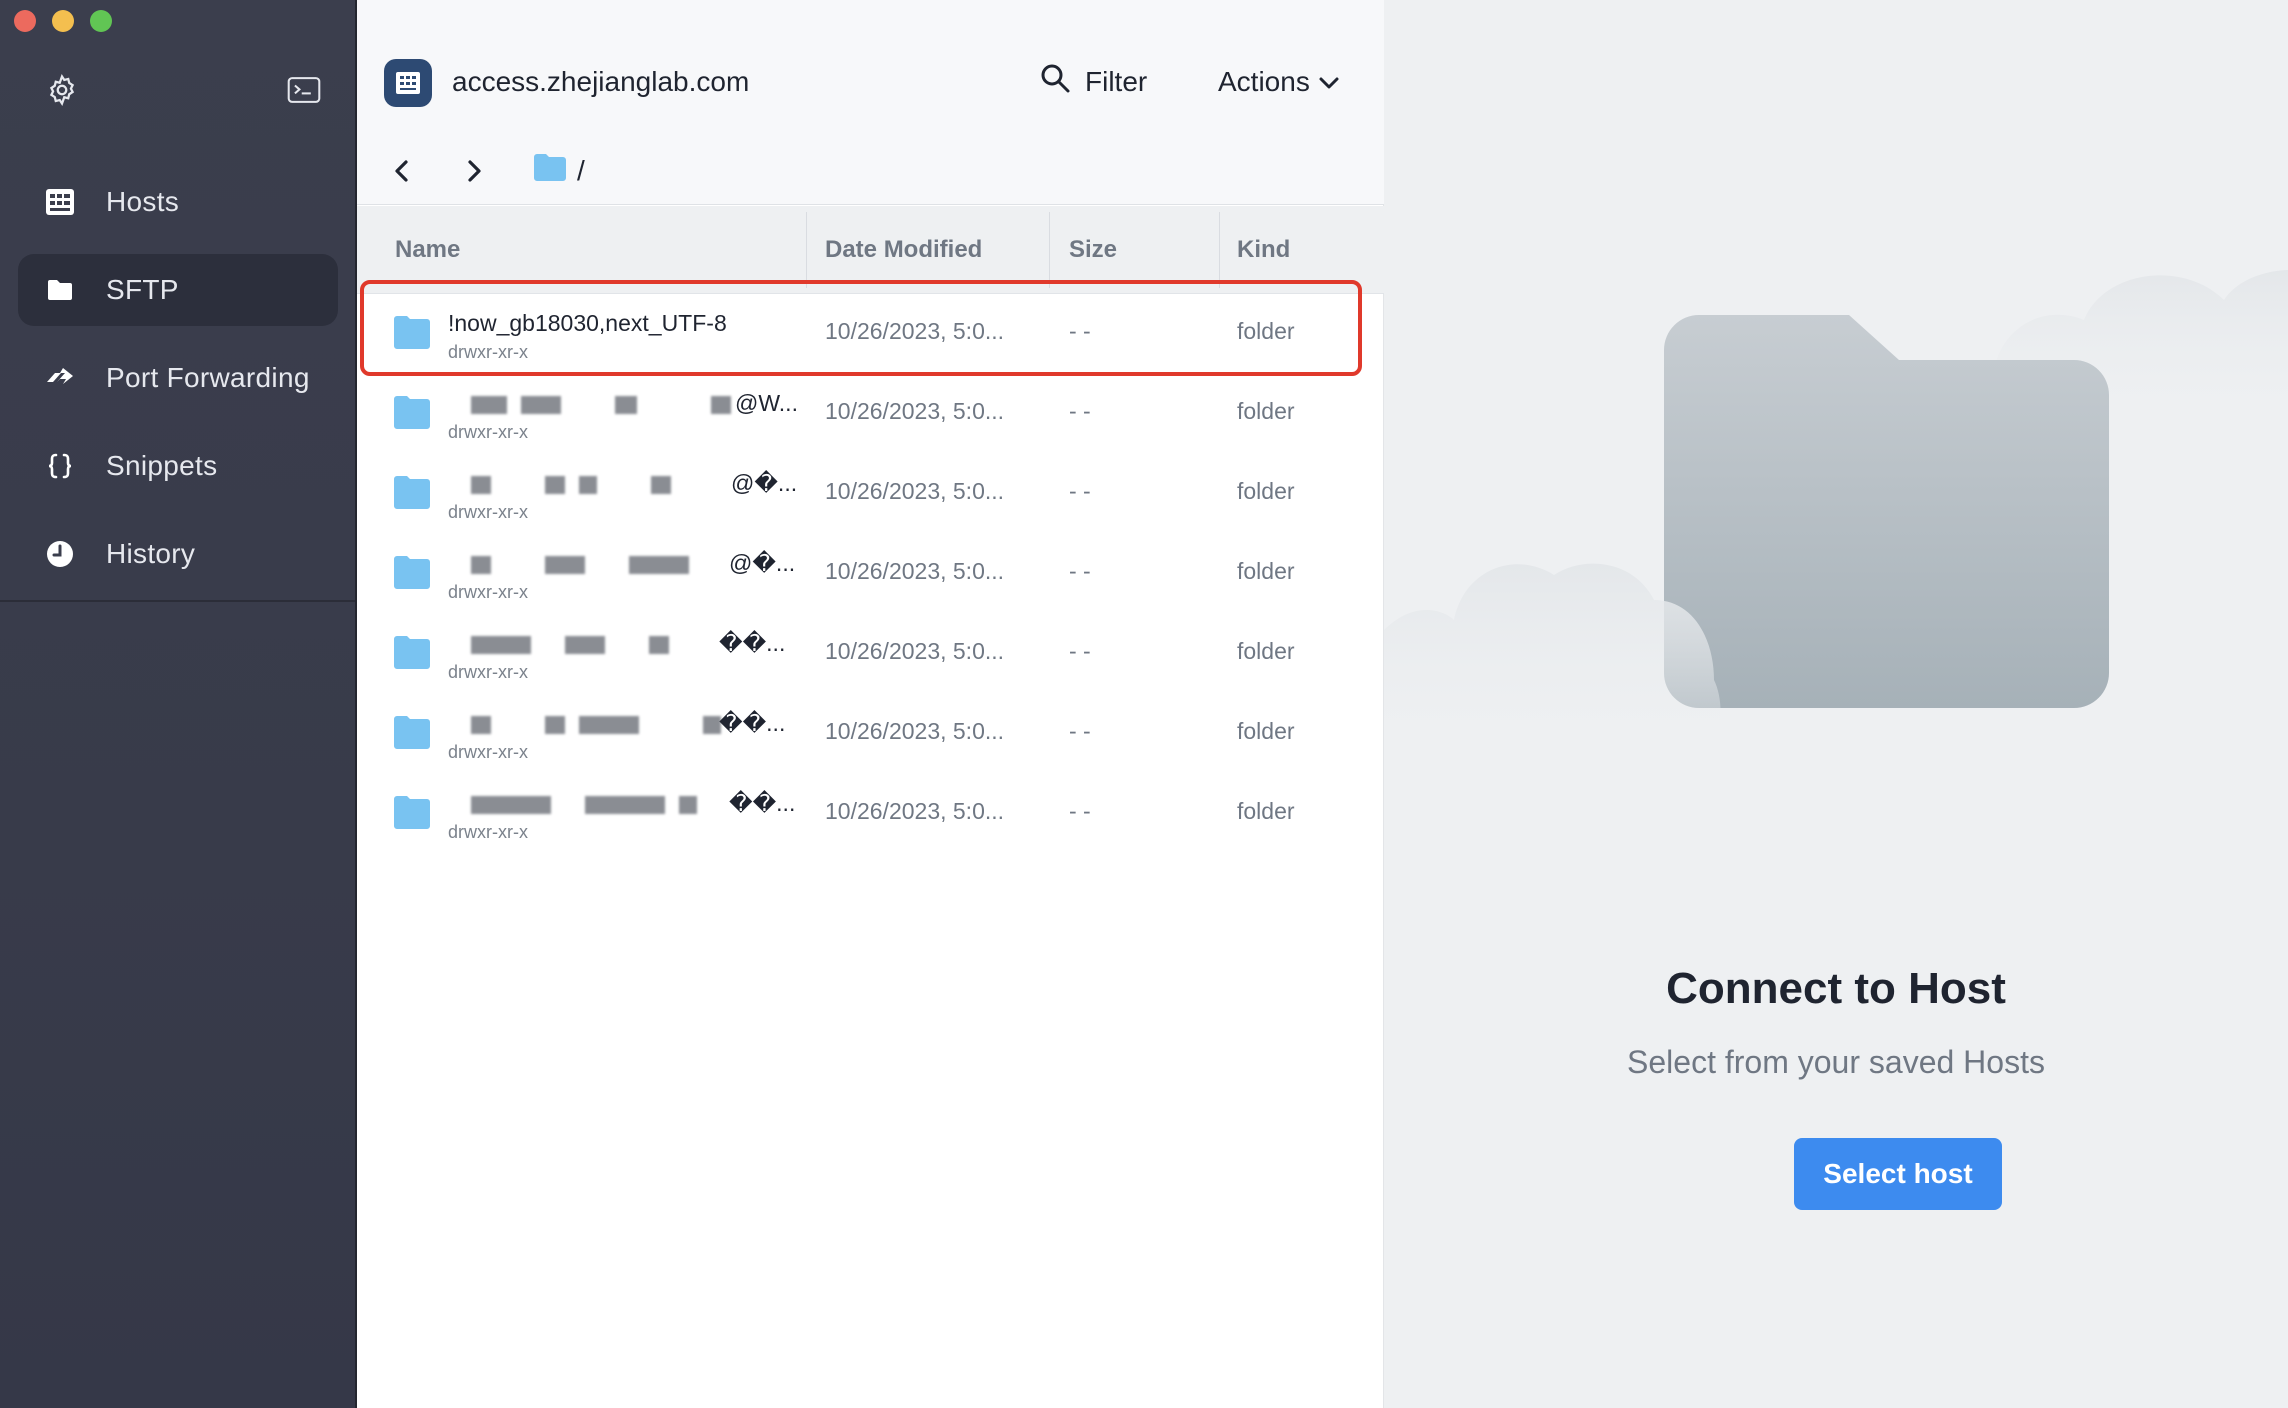 This screenshot has width=2288, height=1408. What do you see at coordinates (151, 553) in the screenshot?
I see `sidebar-item-label: History` at bounding box center [151, 553].